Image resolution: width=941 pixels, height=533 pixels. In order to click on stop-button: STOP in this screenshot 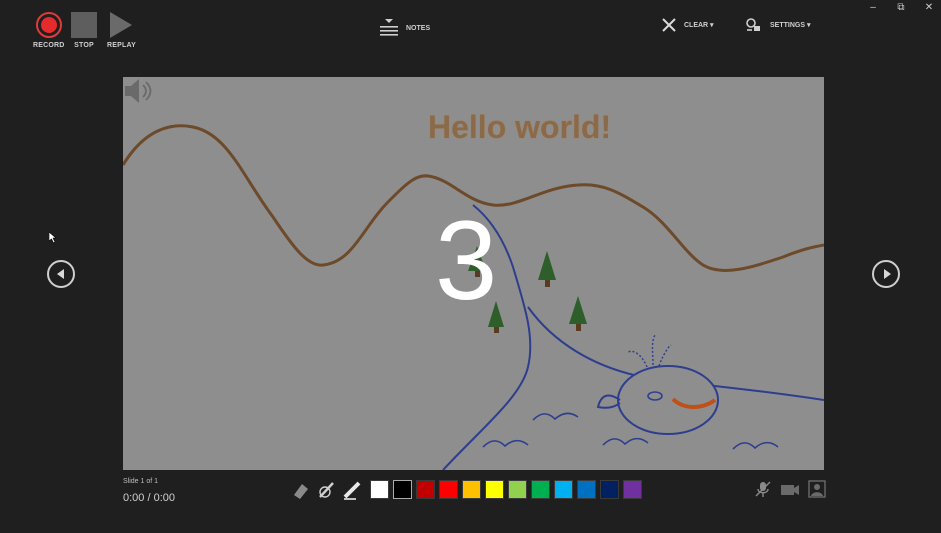, I will do `click(84, 30)`.